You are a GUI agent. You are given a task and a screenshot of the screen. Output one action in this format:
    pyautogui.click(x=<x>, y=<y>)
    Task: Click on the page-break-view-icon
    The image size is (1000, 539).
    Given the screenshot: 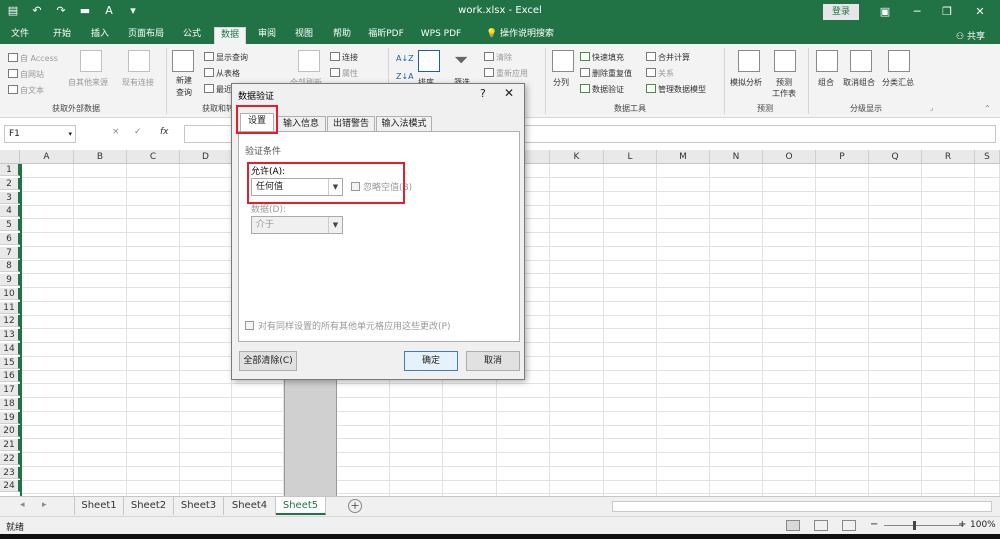 What is the action you would take?
    pyautogui.click(x=849, y=525)
    